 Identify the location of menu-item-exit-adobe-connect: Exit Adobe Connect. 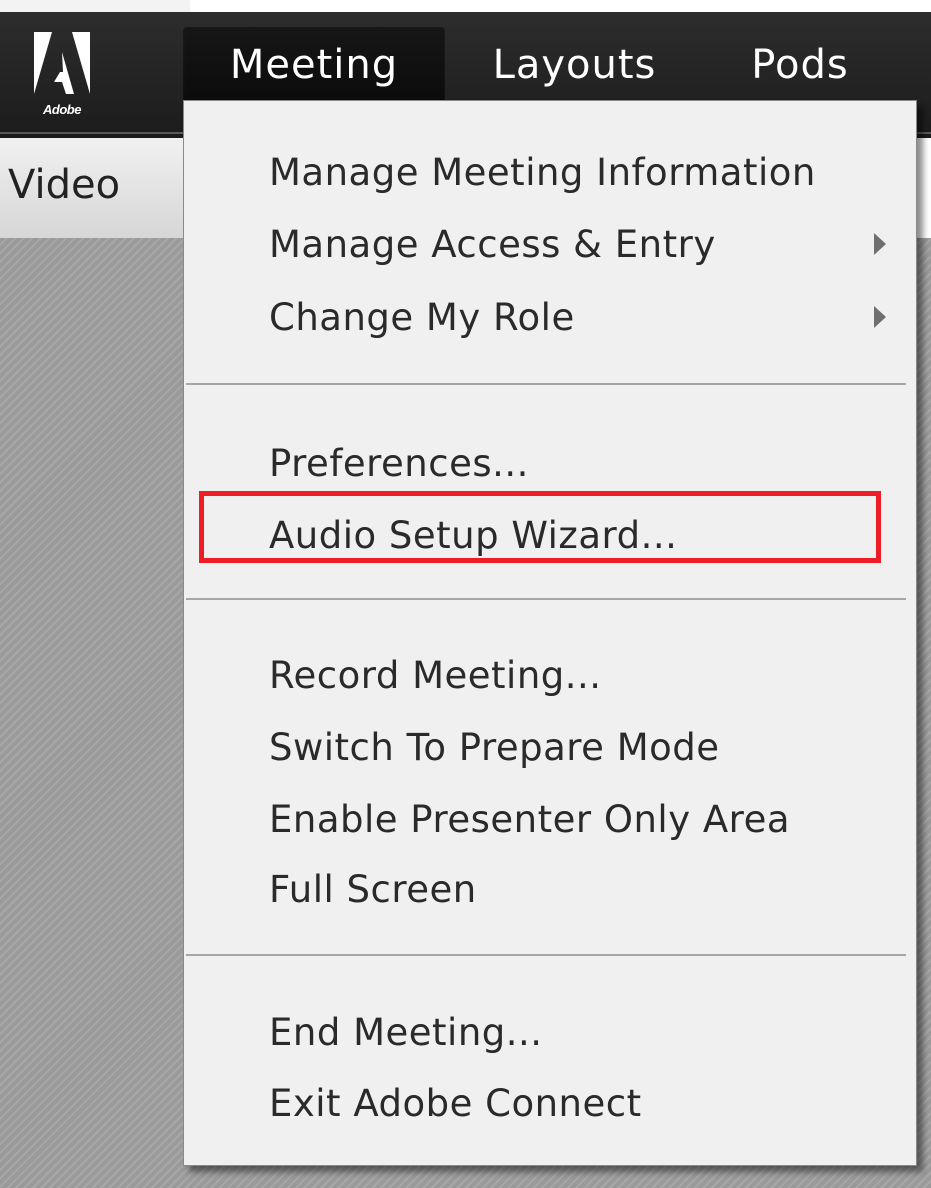
(455, 1104).